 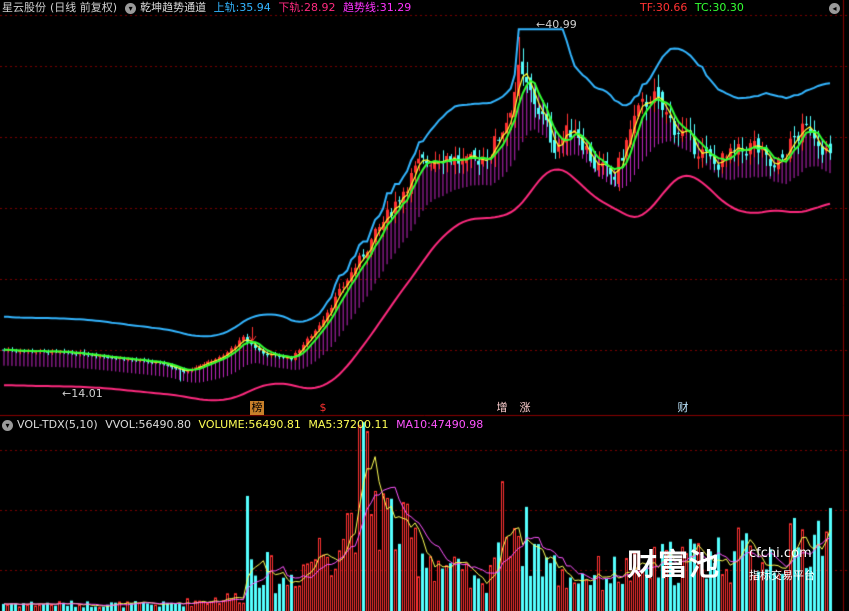 What do you see at coordinates (395, 7) in the screenshot?
I see `trend-line-value: 31.29` at bounding box center [395, 7].